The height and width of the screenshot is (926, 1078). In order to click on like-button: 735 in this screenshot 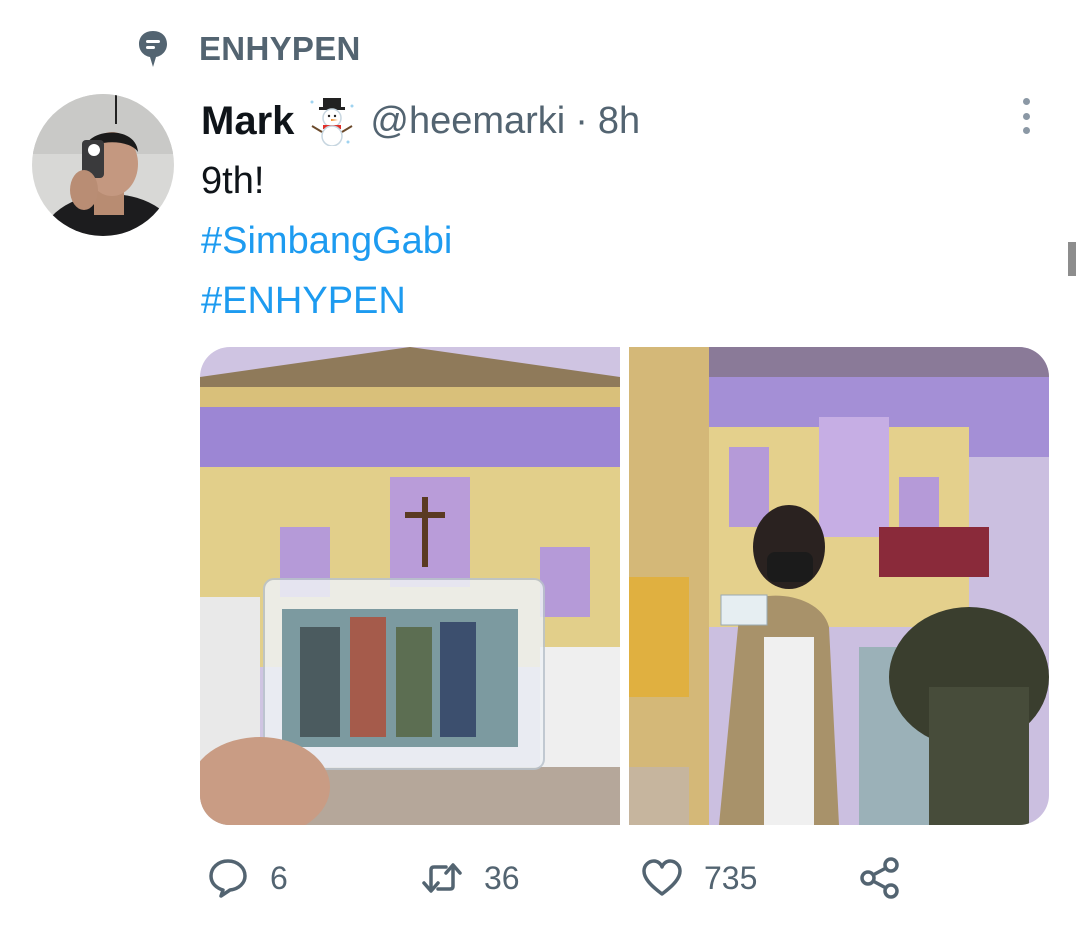, I will do `click(698, 878)`.